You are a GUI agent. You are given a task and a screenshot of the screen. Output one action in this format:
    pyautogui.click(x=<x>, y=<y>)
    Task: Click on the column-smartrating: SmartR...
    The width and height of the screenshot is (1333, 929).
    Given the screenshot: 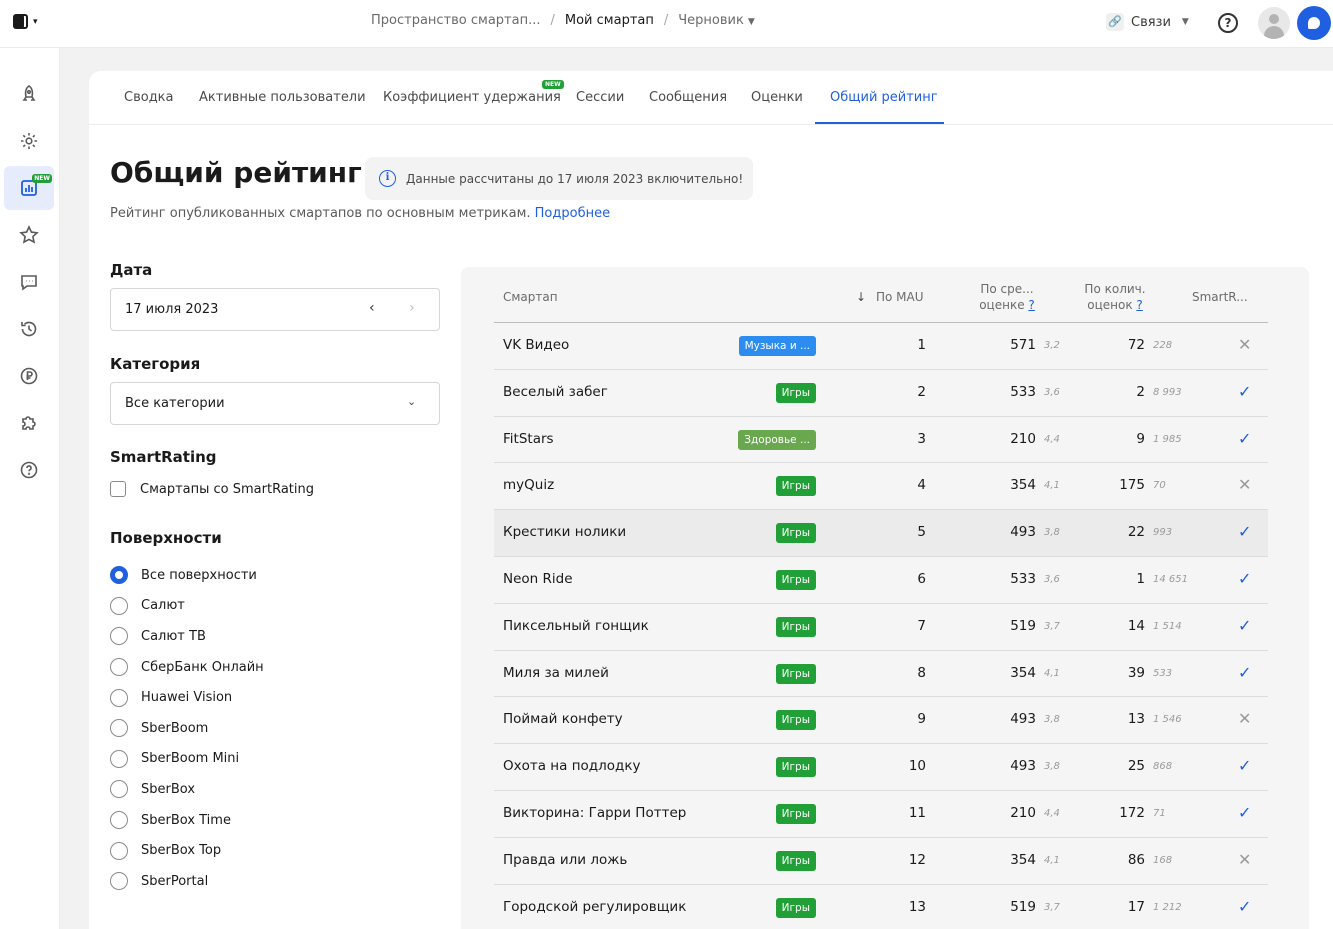 What is the action you would take?
    pyautogui.click(x=1220, y=297)
    